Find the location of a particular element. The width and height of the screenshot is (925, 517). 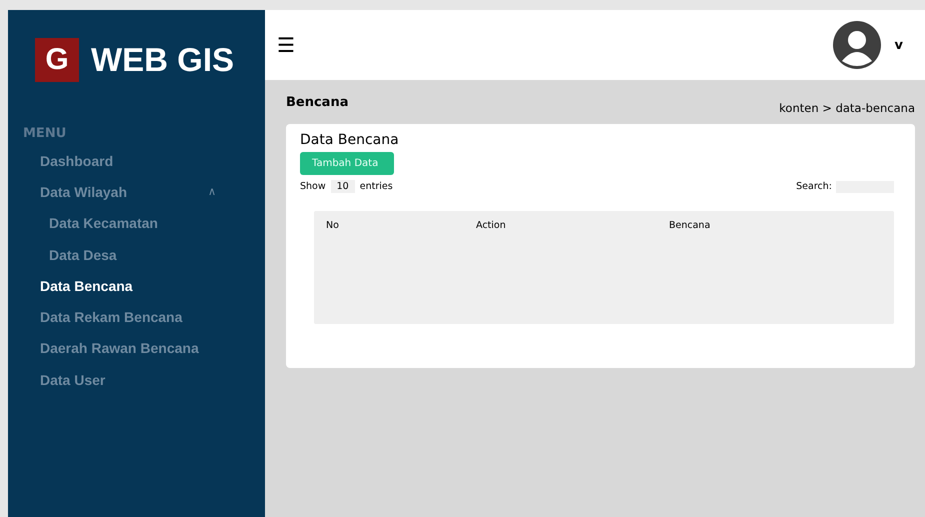

sidebar-item: Data Wilayah ∧ is located at coordinates (134, 192).